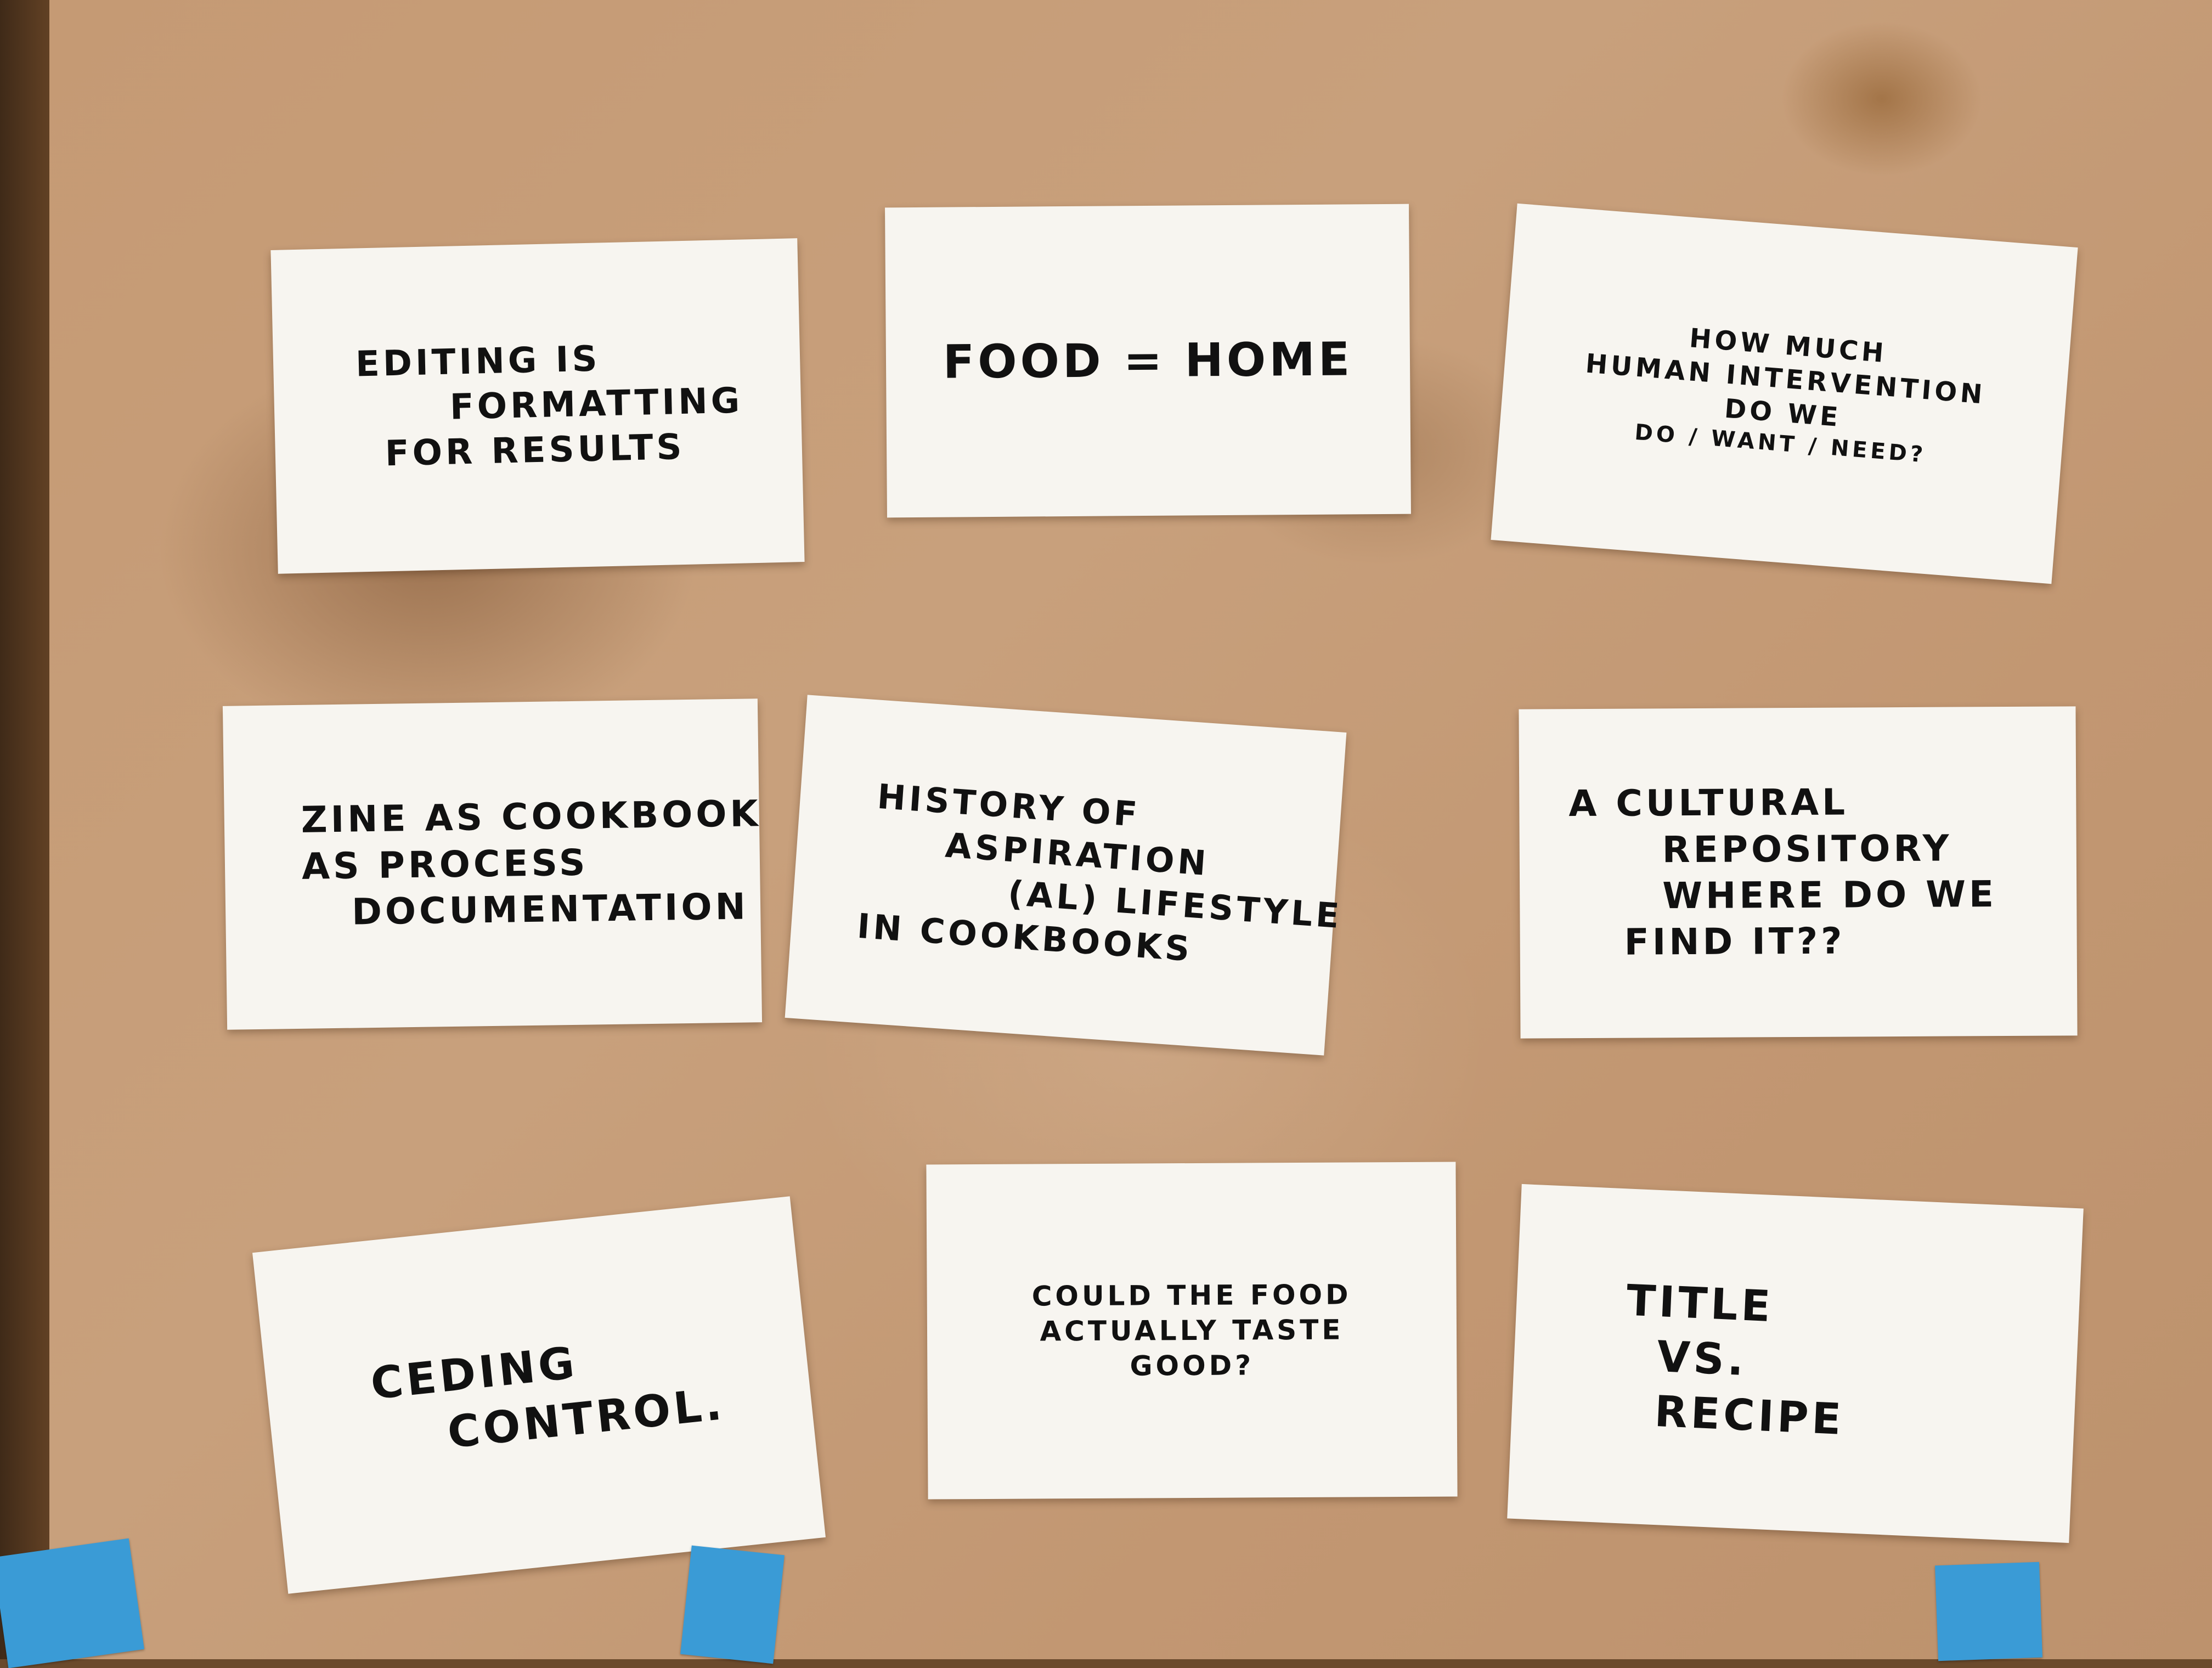 Image resolution: width=2212 pixels, height=1668 pixels. What do you see at coordinates (1808, 849) in the screenshot?
I see `card-line: REPOSITORY` at bounding box center [1808, 849].